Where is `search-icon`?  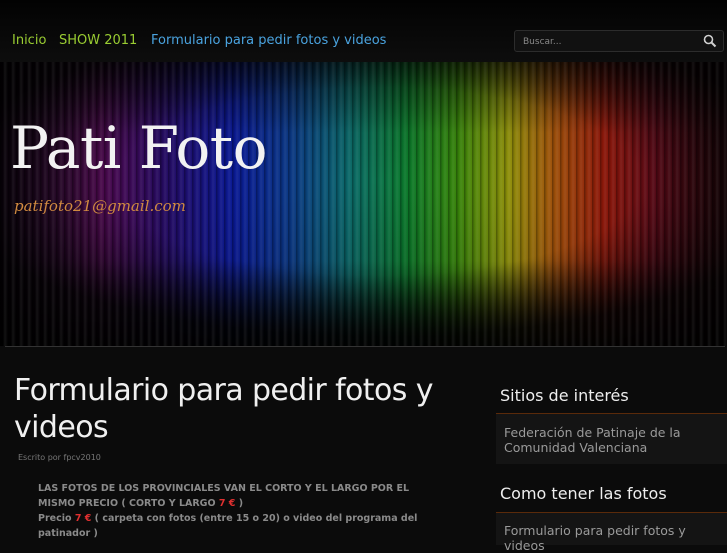 search-icon is located at coordinates (710, 41).